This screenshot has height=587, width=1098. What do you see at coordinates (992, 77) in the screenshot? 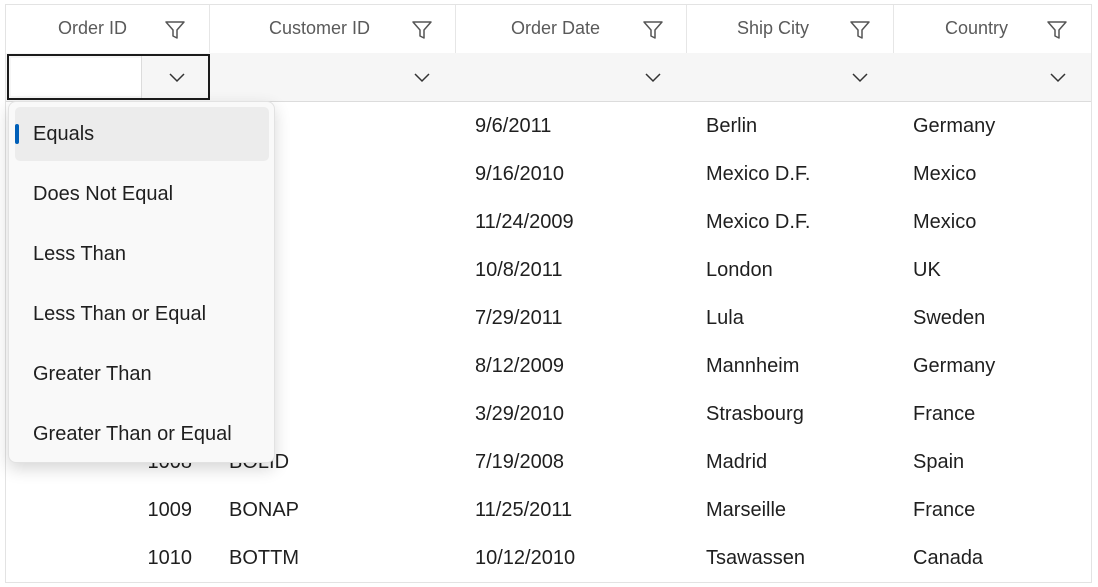
I see `filter-cell-country` at bounding box center [992, 77].